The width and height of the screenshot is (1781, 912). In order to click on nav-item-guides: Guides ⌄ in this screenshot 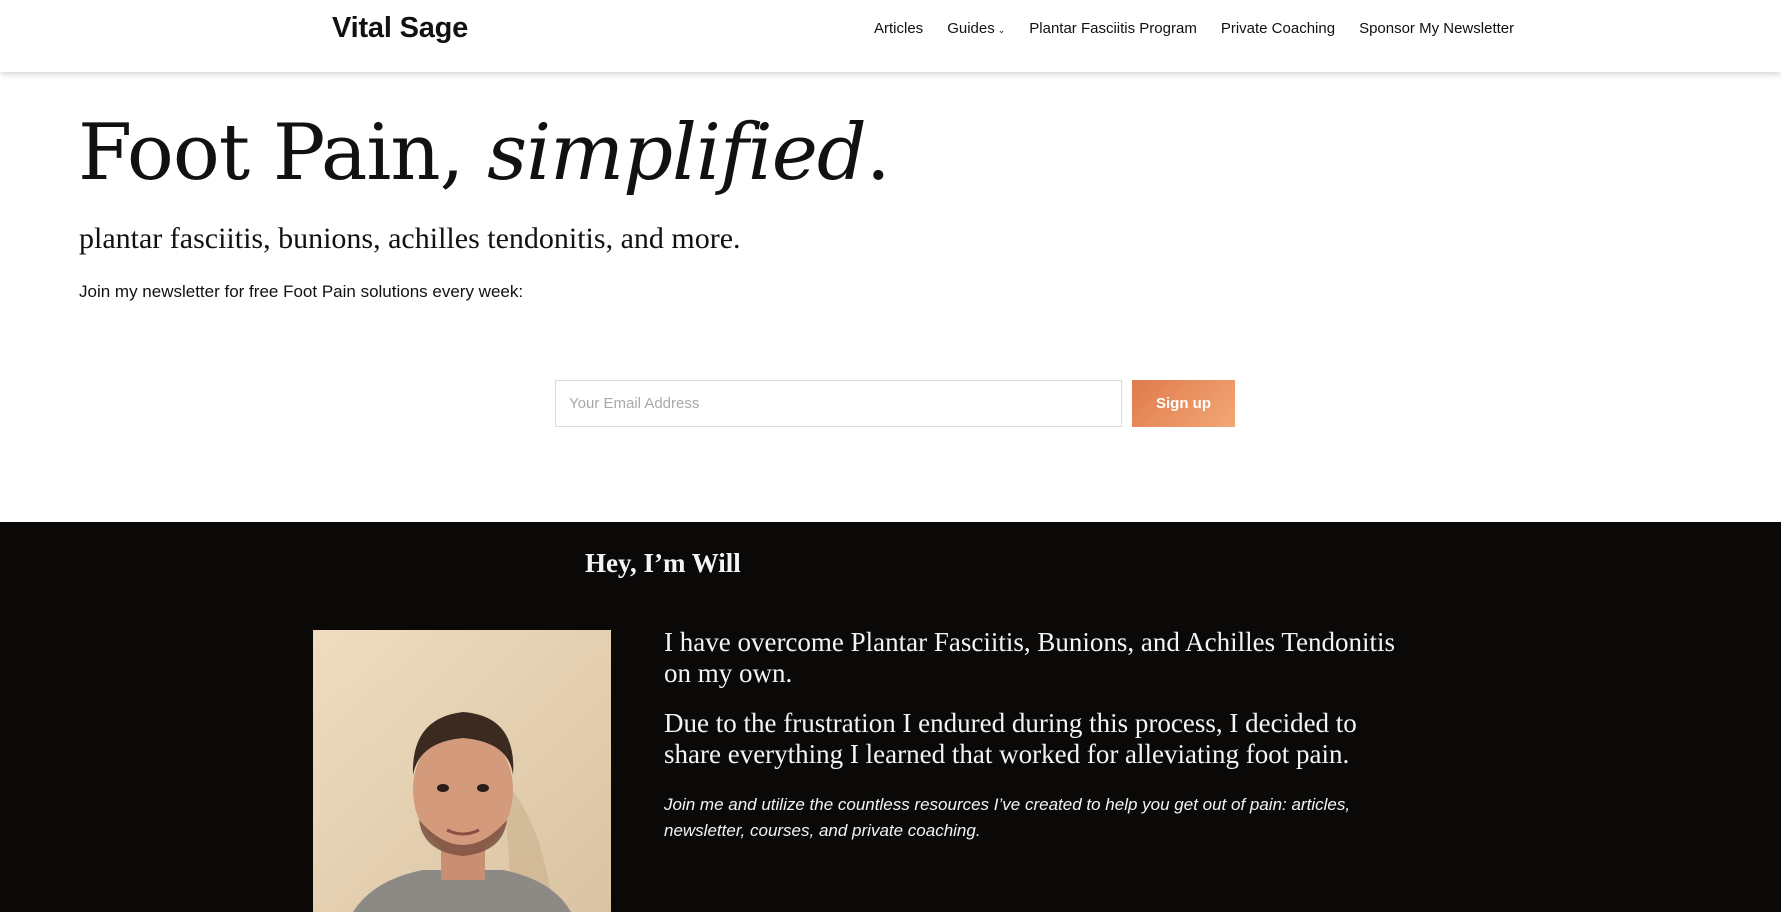, I will do `click(976, 28)`.